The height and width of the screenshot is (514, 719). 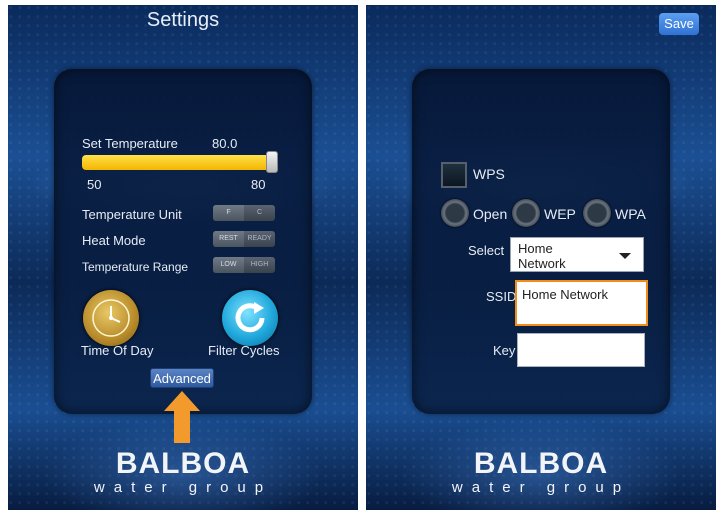 I want to click on heat-mode-toggle: Rest Ready, so click(x=244, y=239).